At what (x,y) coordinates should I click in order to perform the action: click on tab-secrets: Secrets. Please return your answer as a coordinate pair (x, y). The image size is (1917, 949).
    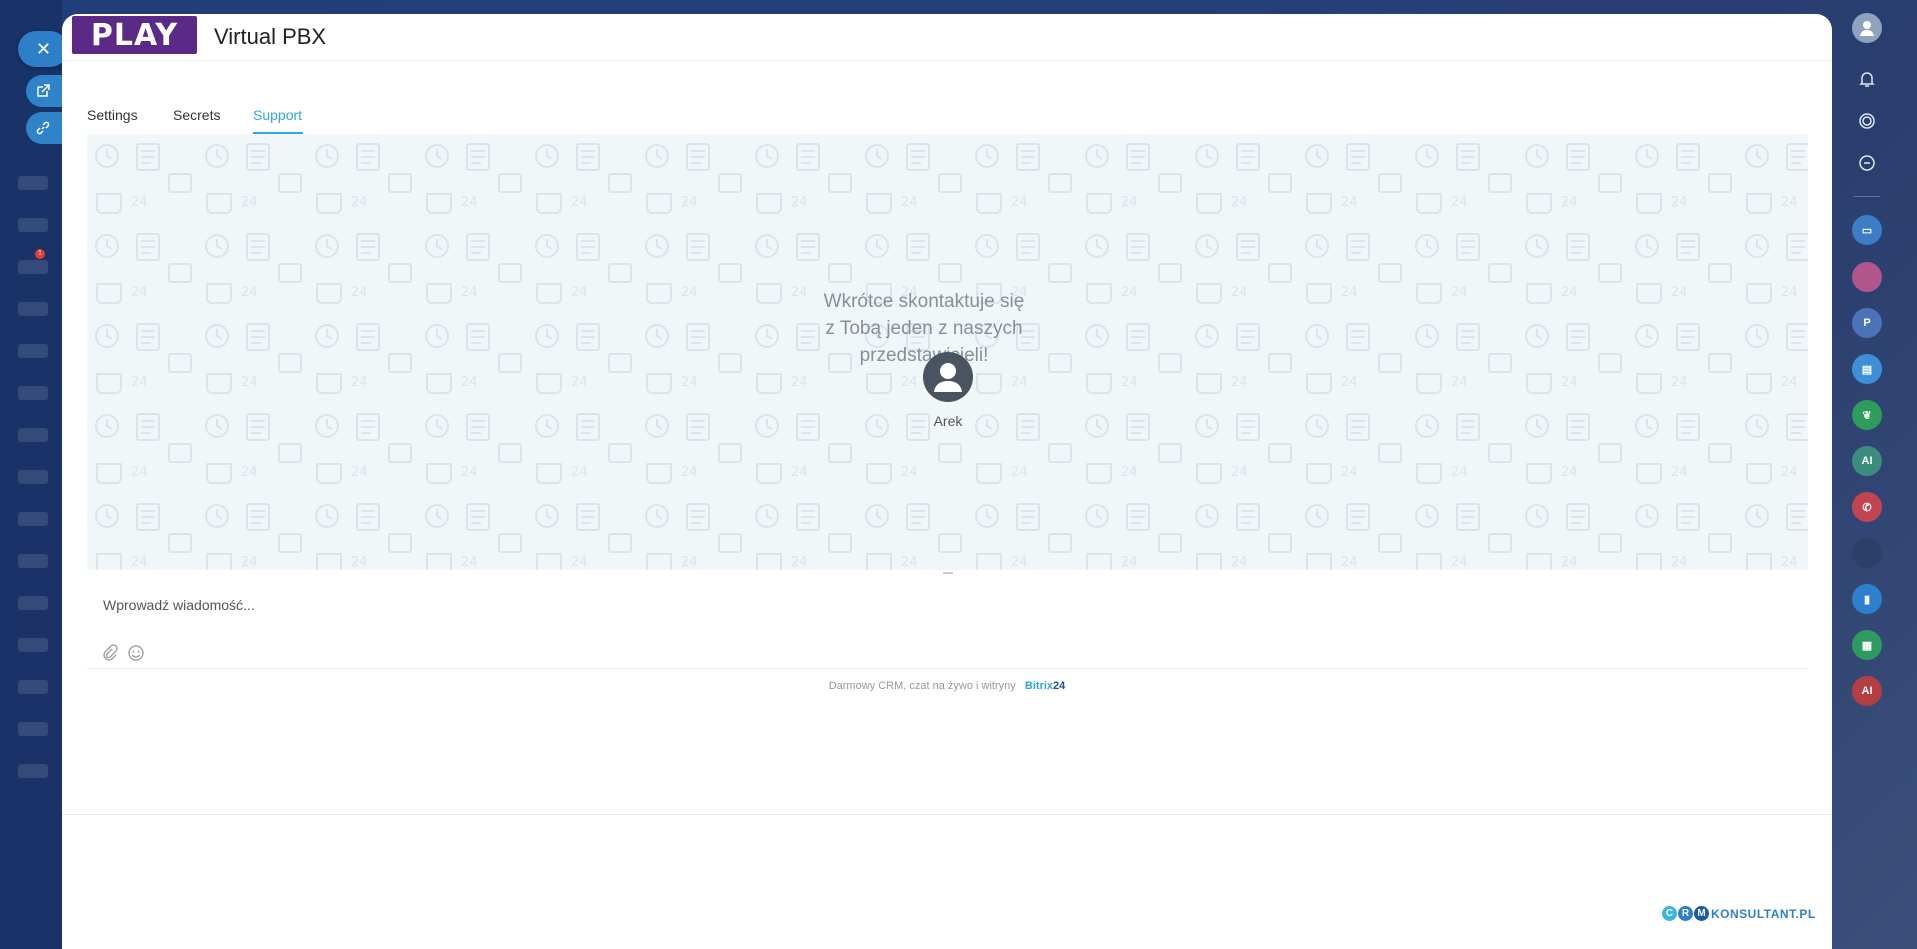
    Looking at the image, I should click on (196, 115).